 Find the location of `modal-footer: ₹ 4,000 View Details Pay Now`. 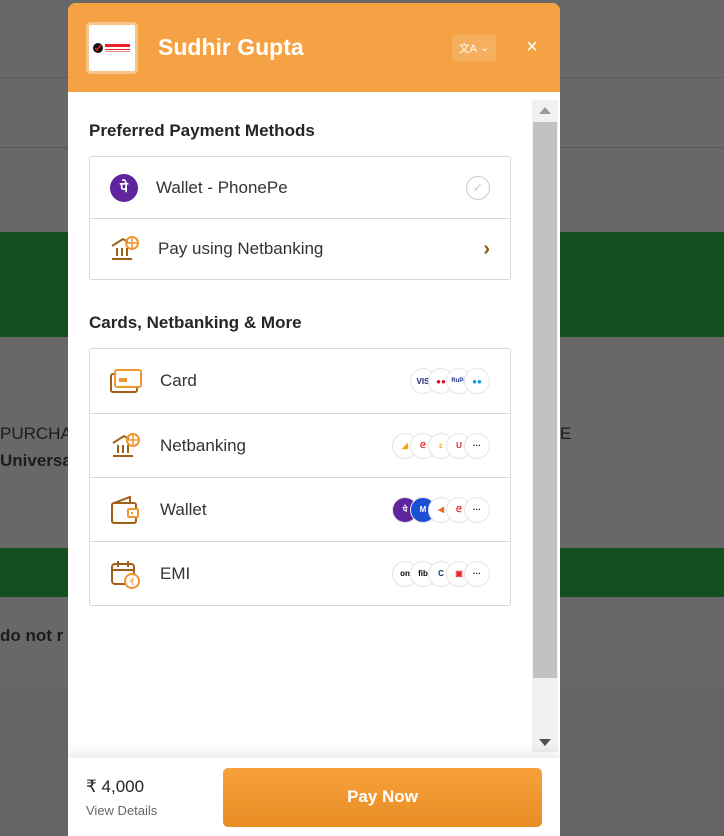

modal-footer: ₹ 4,000 View Details Pay Now is located at coordinates (314, 797).